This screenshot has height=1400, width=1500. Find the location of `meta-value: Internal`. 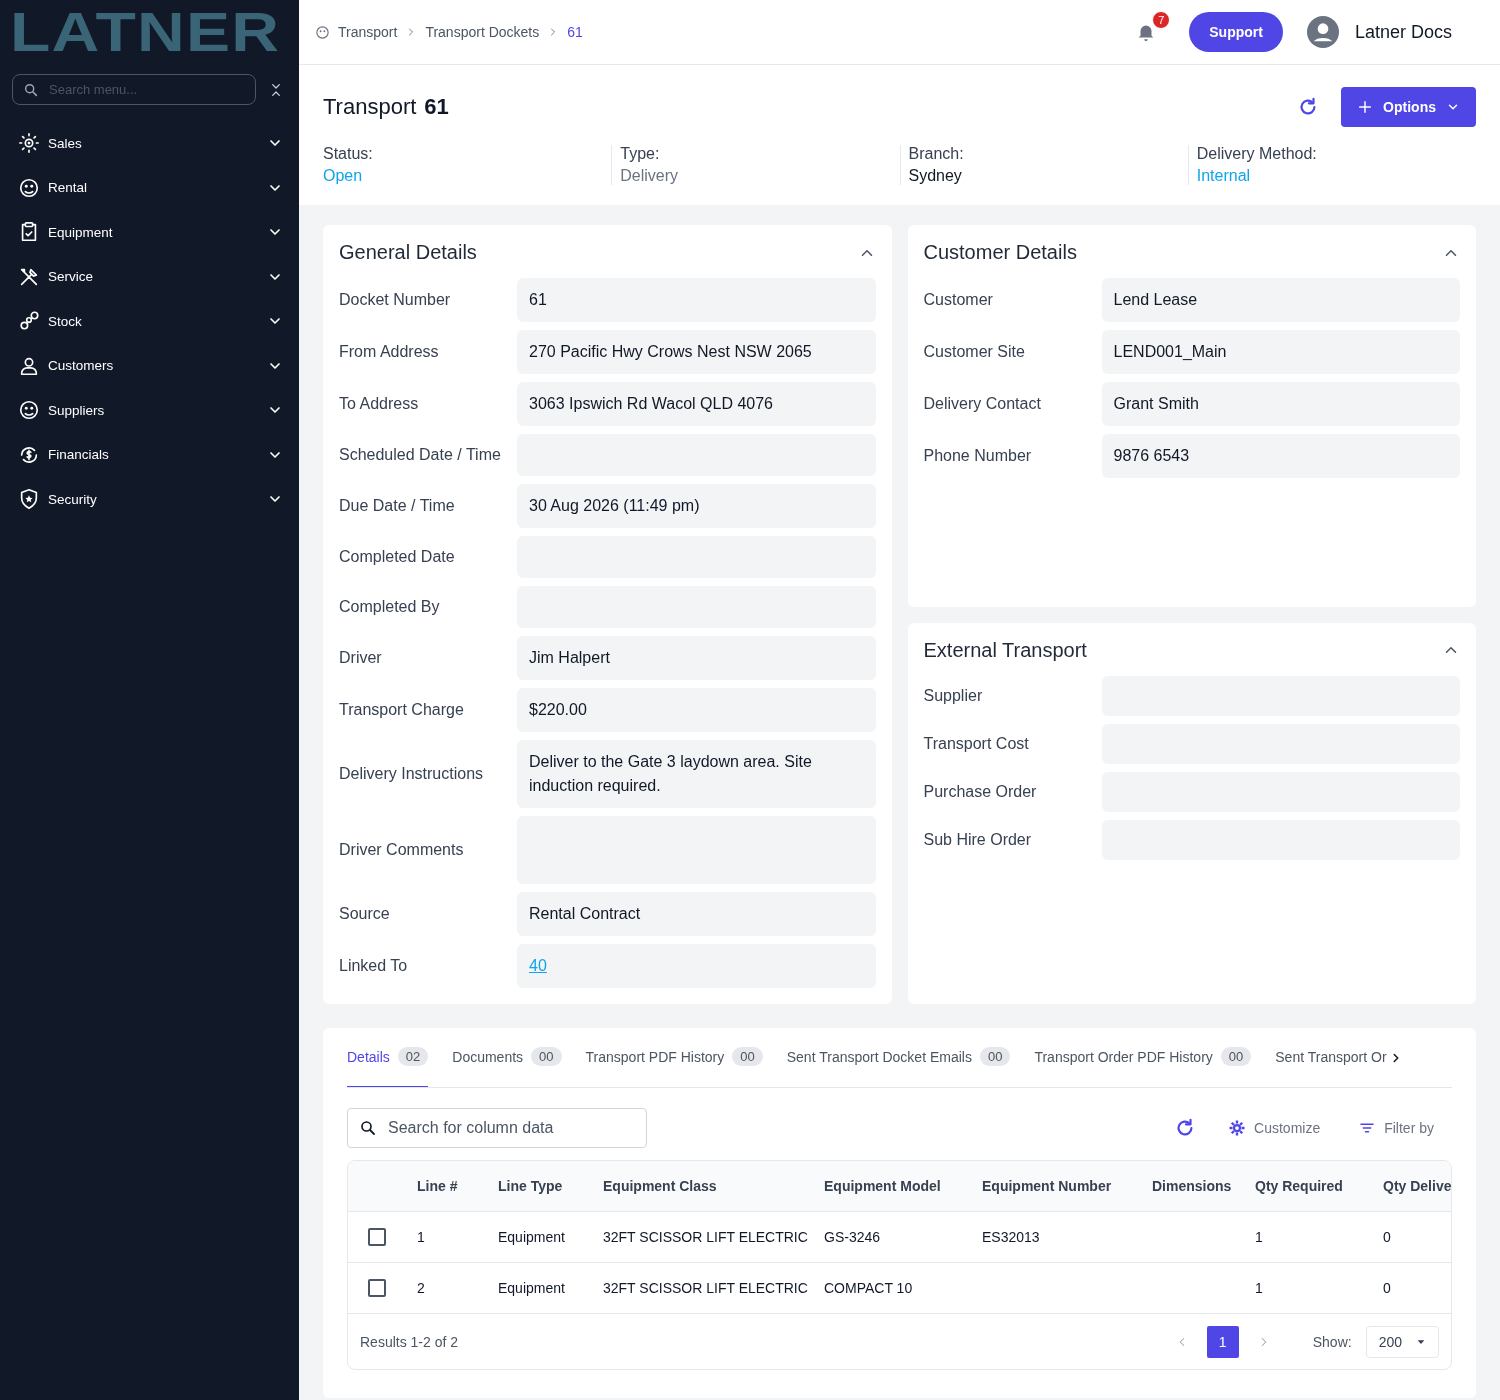

meta-value: Internal is located at coordinates (1224, 176).